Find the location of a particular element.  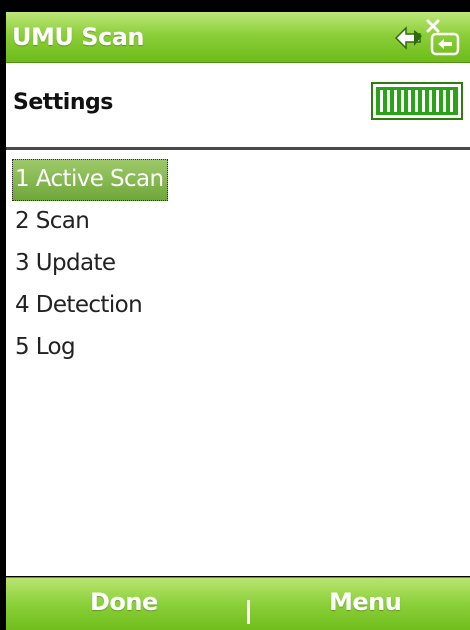

menu-item-scan: 2 Scan is located at coordinates (52, 222).